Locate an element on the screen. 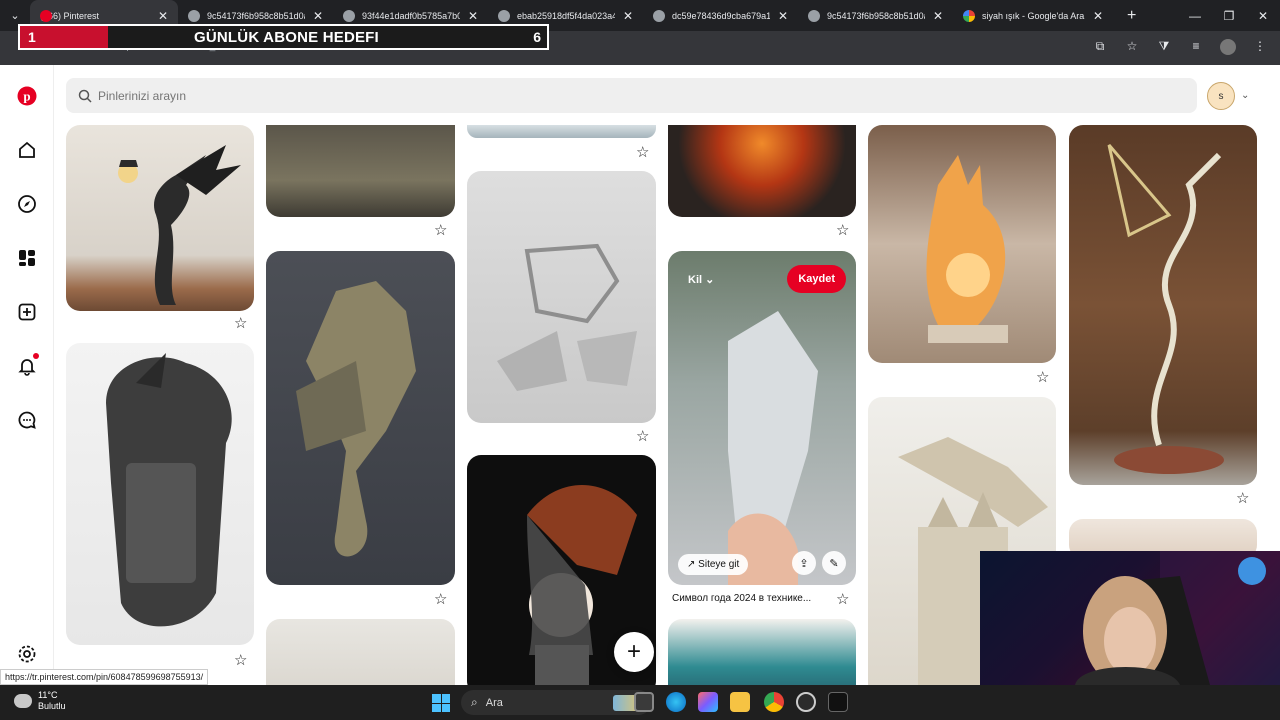 Image resolution: width=1280 pixels, height=720 pixels. profile-avatar: s is located at coordinates (1221, 96).